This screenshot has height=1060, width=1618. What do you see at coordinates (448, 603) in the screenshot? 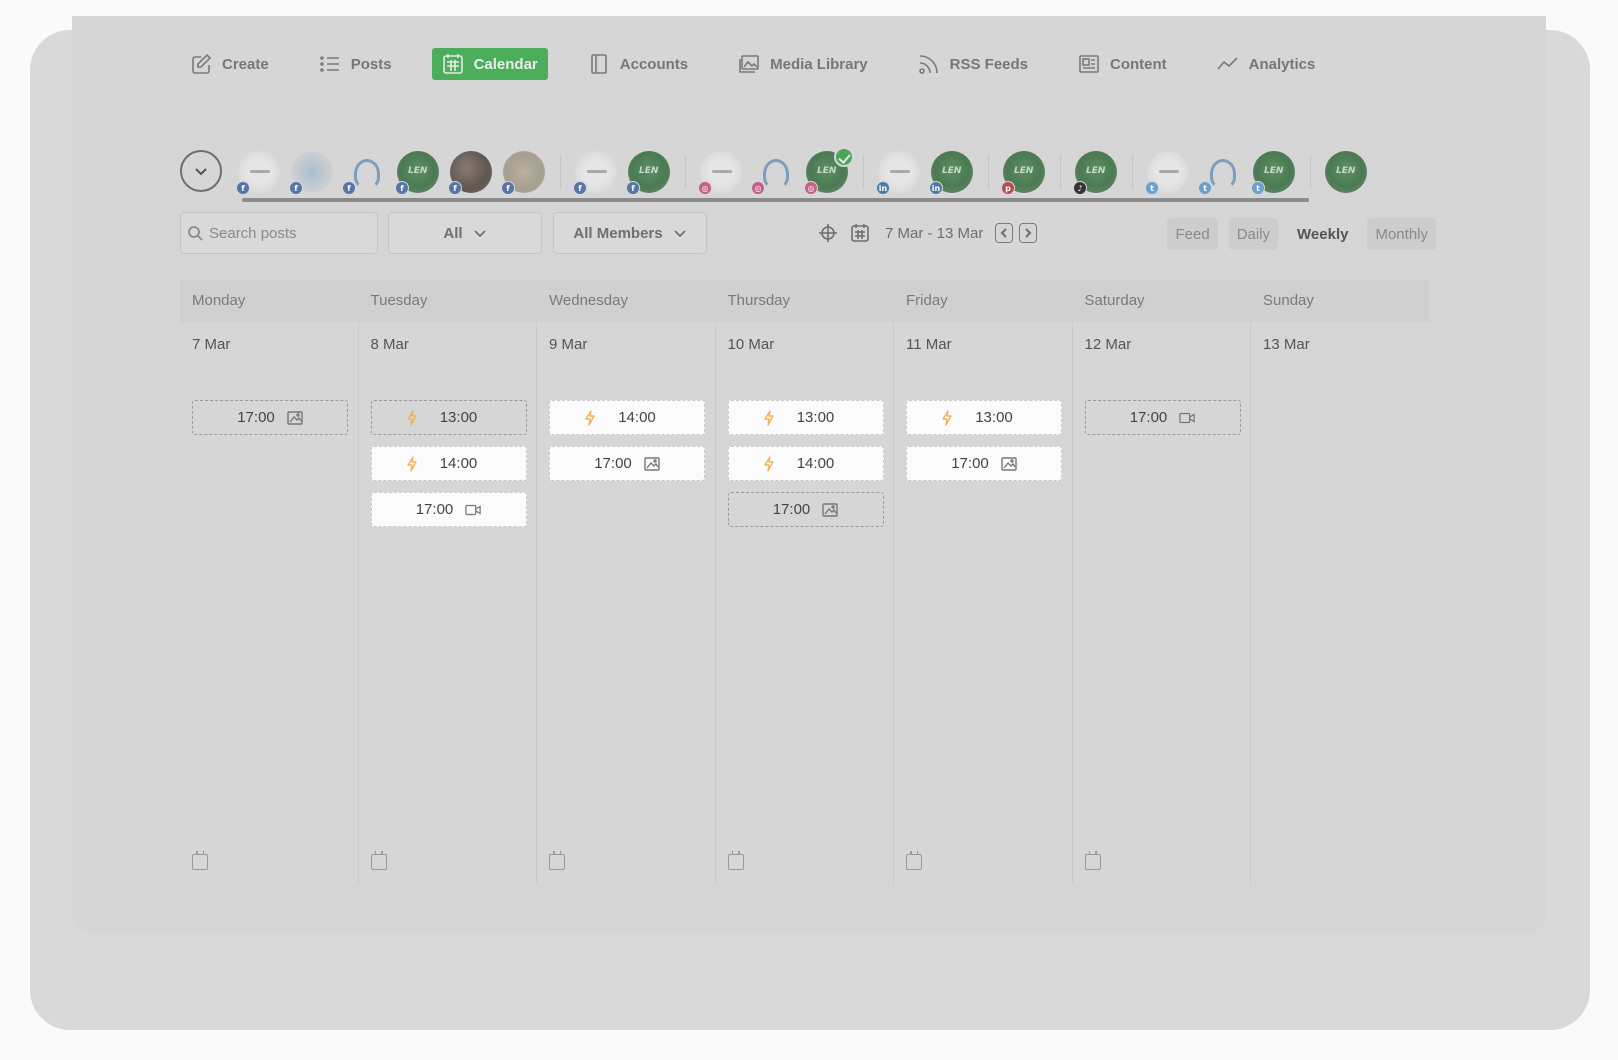
I see `day-column-tuesday: 8 Mar 13:00 14:00 17:00` at bounding box center [448, 603].